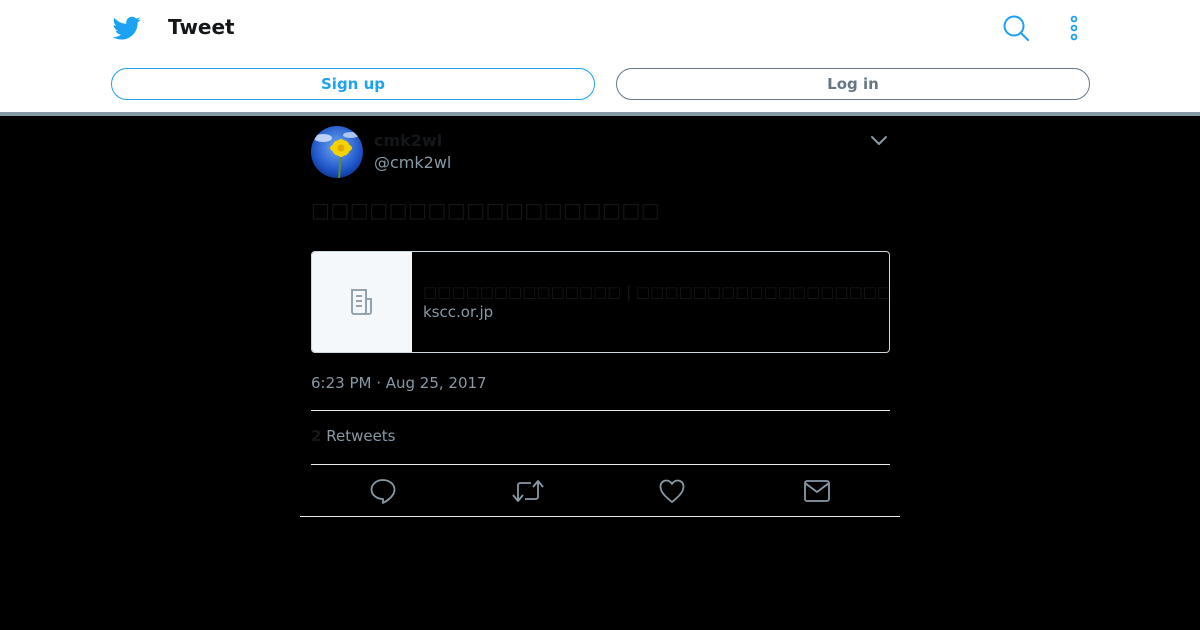 The image size is (1200, 630). I want to click on article-icon, so click(361, 302).